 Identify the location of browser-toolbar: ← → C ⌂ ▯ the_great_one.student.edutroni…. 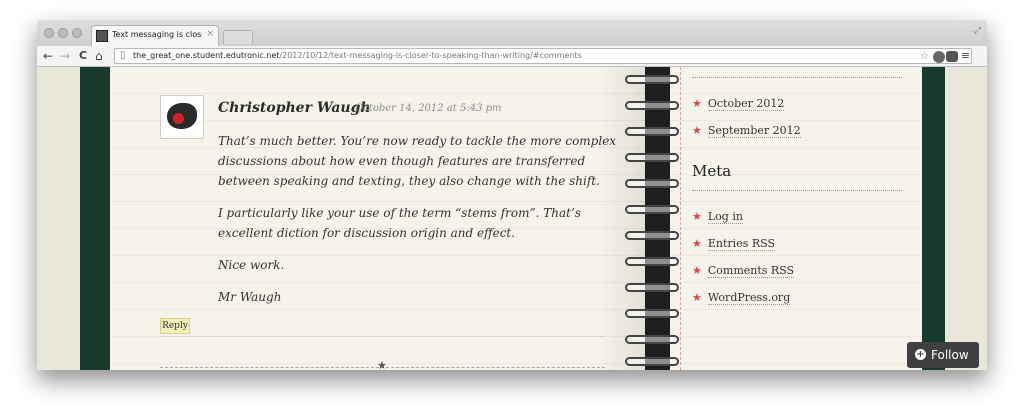
(512, 56).